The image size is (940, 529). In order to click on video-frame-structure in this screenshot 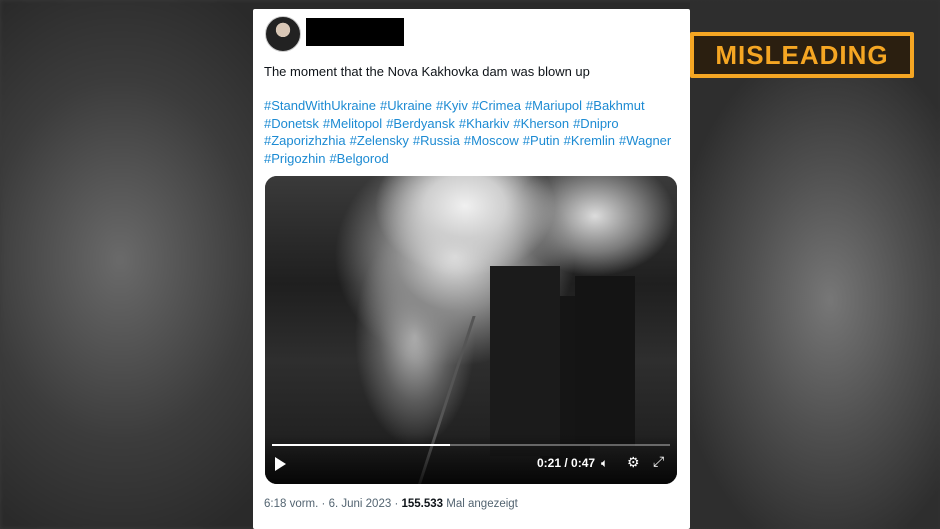, I will do `click(605, 361)`.